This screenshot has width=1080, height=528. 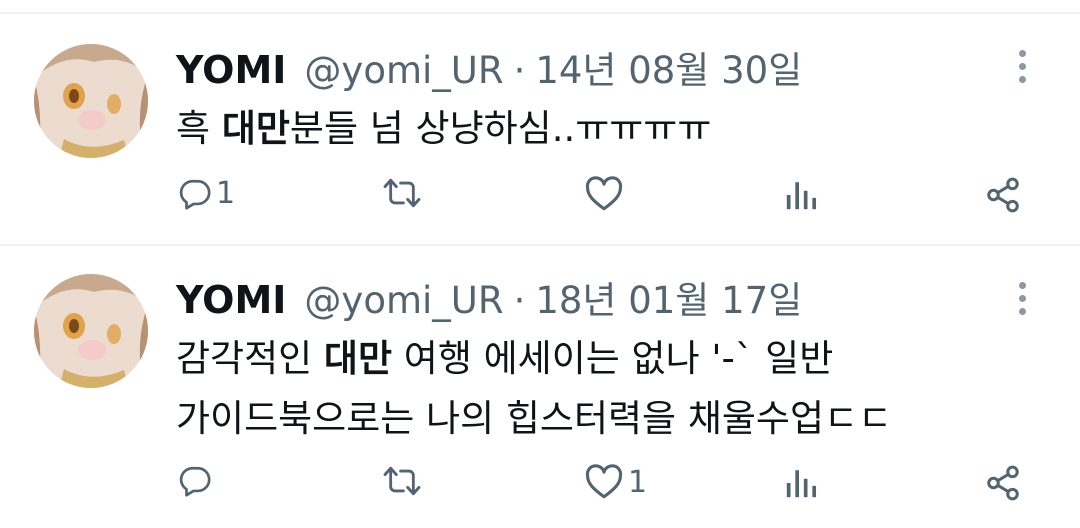 I want to click on tweet-text-line: 가이드북으로는 나의 힙스터력을 채울수업ㄷㄷ, so click(x=534, y=415).